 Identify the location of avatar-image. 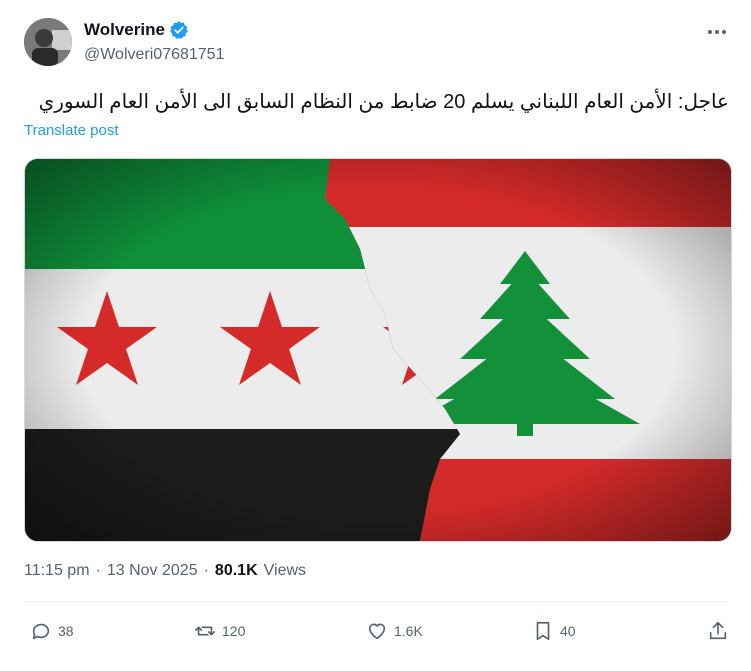
(48, 42).